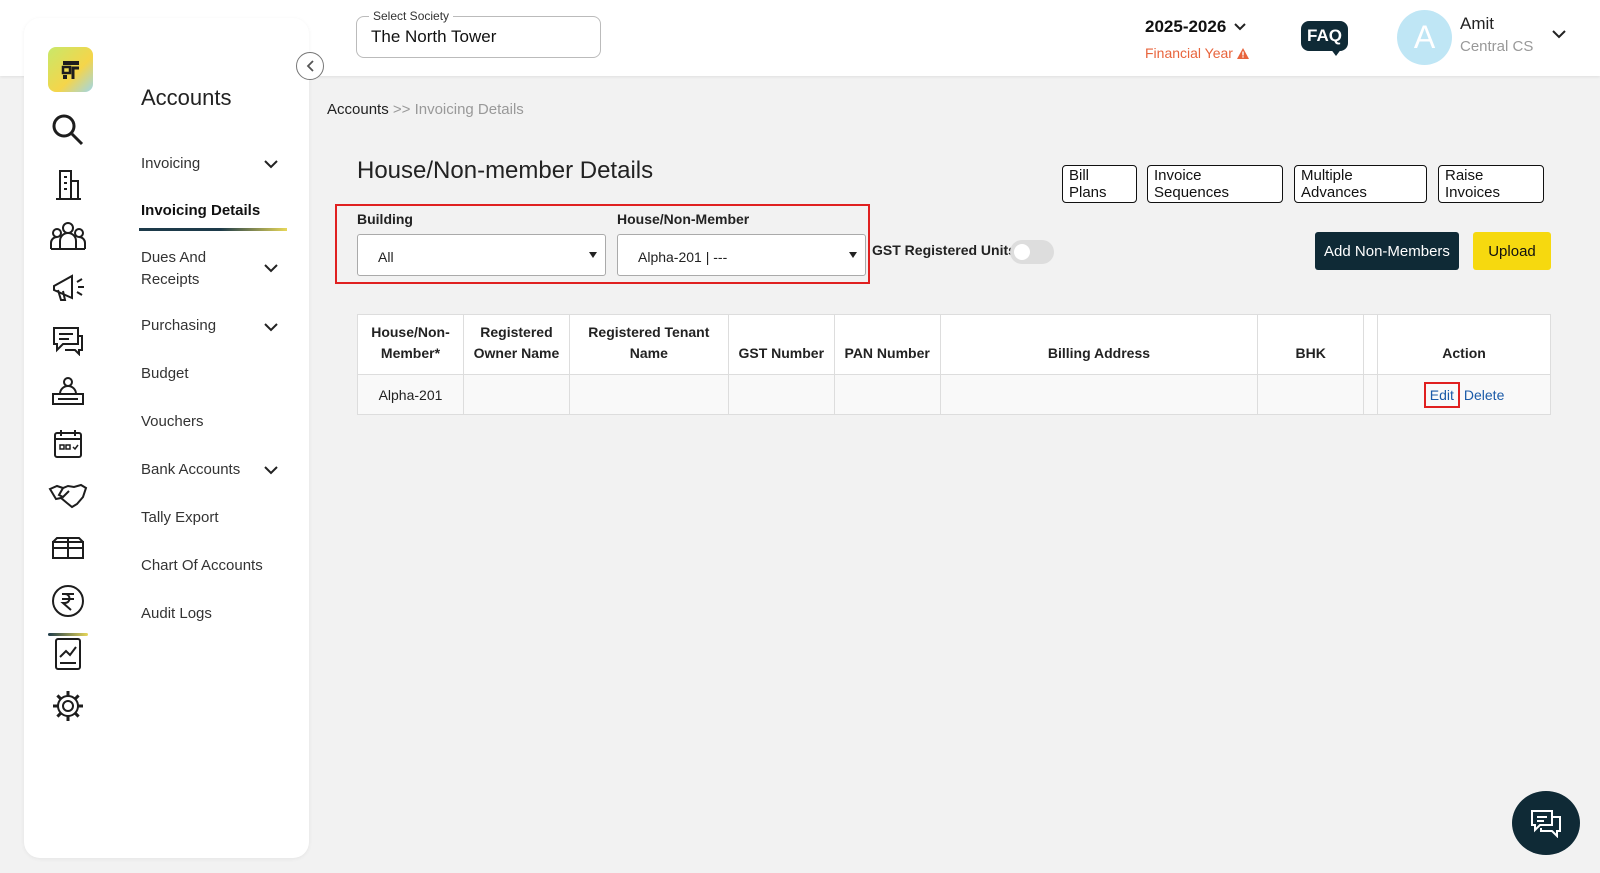 The height and width of the screenshot is (873, 1600). Describe the element at coordinates (1099, 184) in the screenshot. I see `bill-plans-button: Bill Plans` at that location.